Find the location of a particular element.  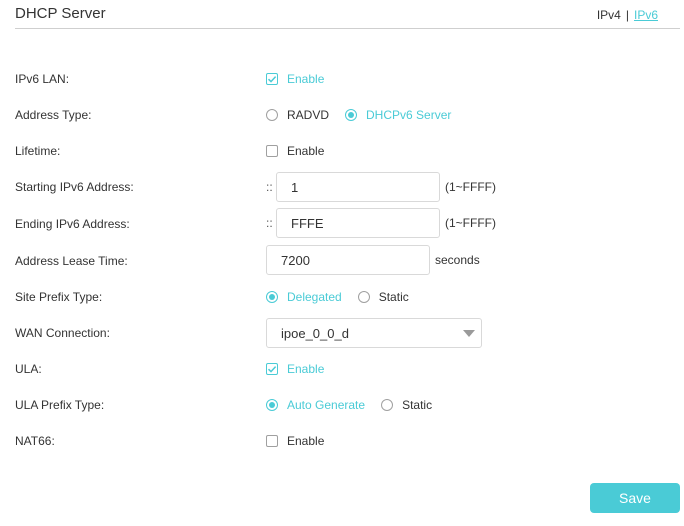

radio-auto-generate: Auto Generate is located at coordinates (315, 405).